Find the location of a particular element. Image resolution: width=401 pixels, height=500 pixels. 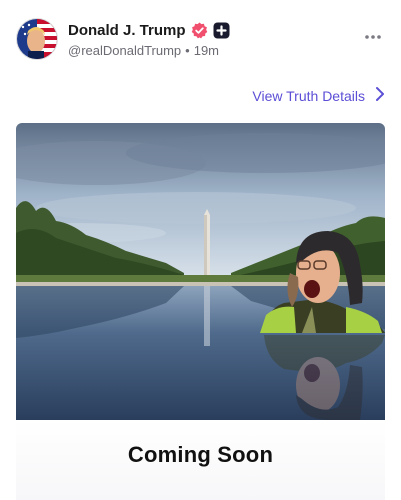

media-caption: Coming Soon is located at coordinates (200, 454).